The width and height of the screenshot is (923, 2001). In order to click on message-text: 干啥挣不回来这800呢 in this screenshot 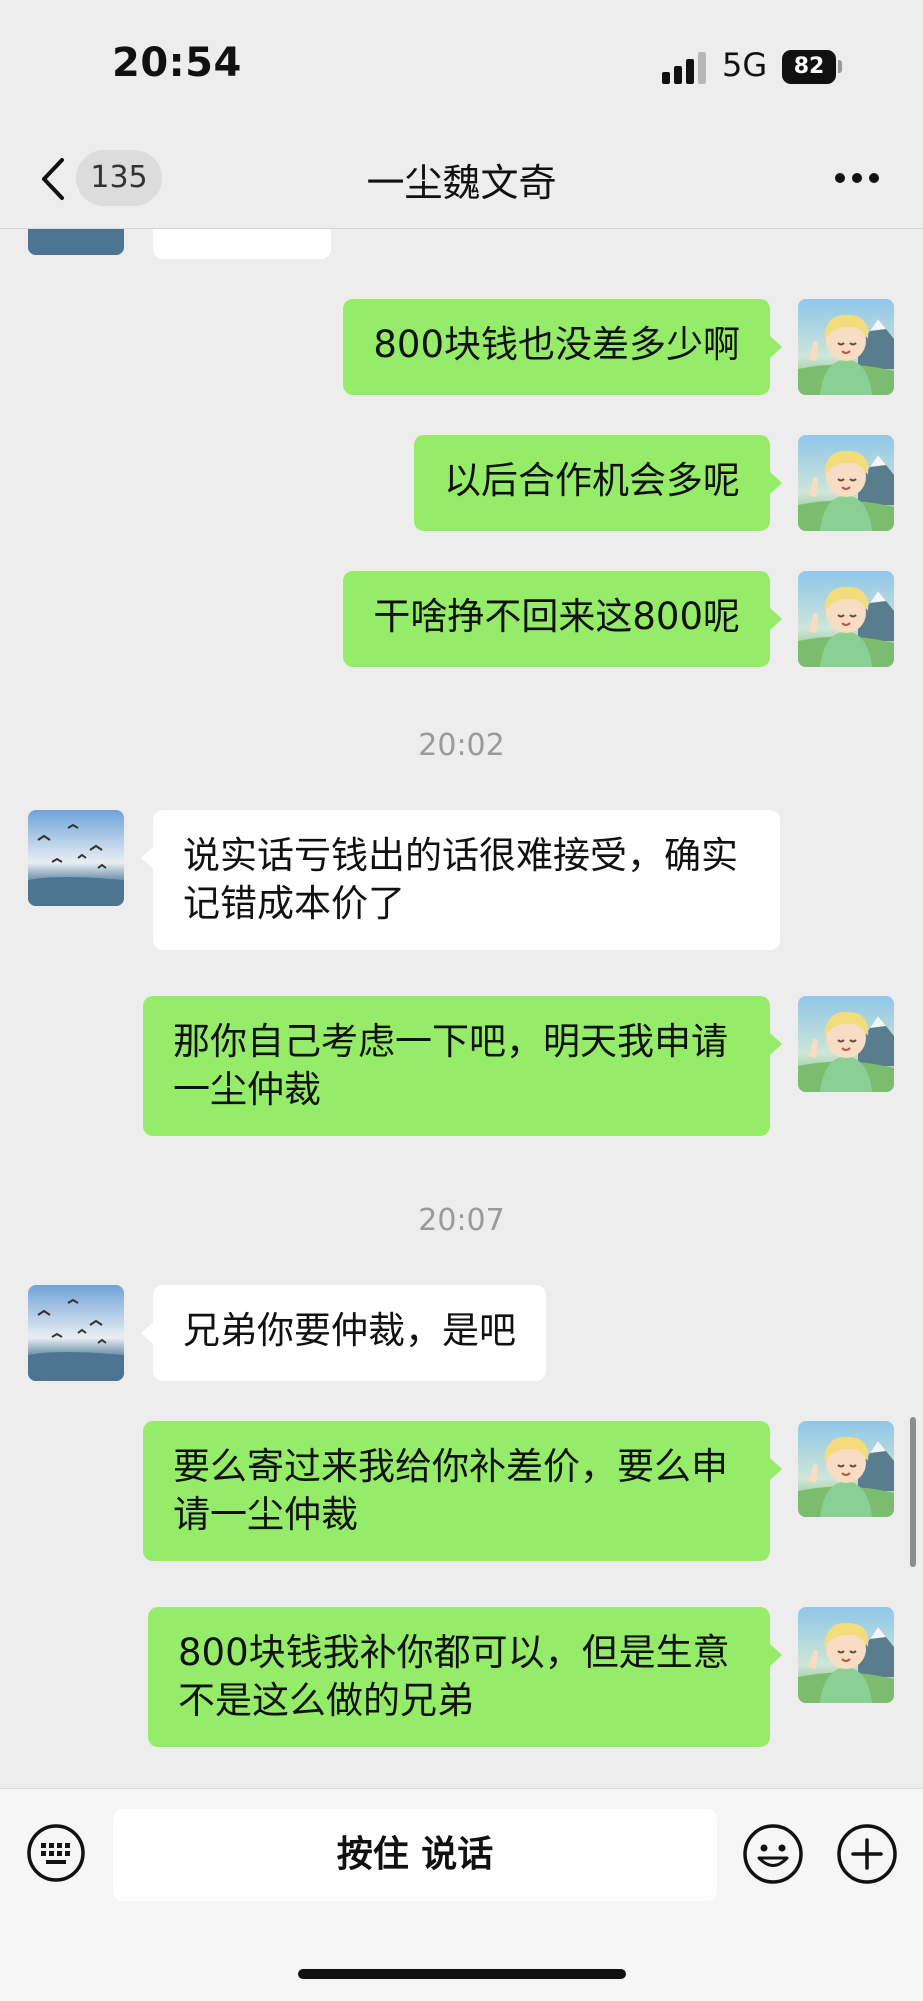, I will do `click(556, 616)`.